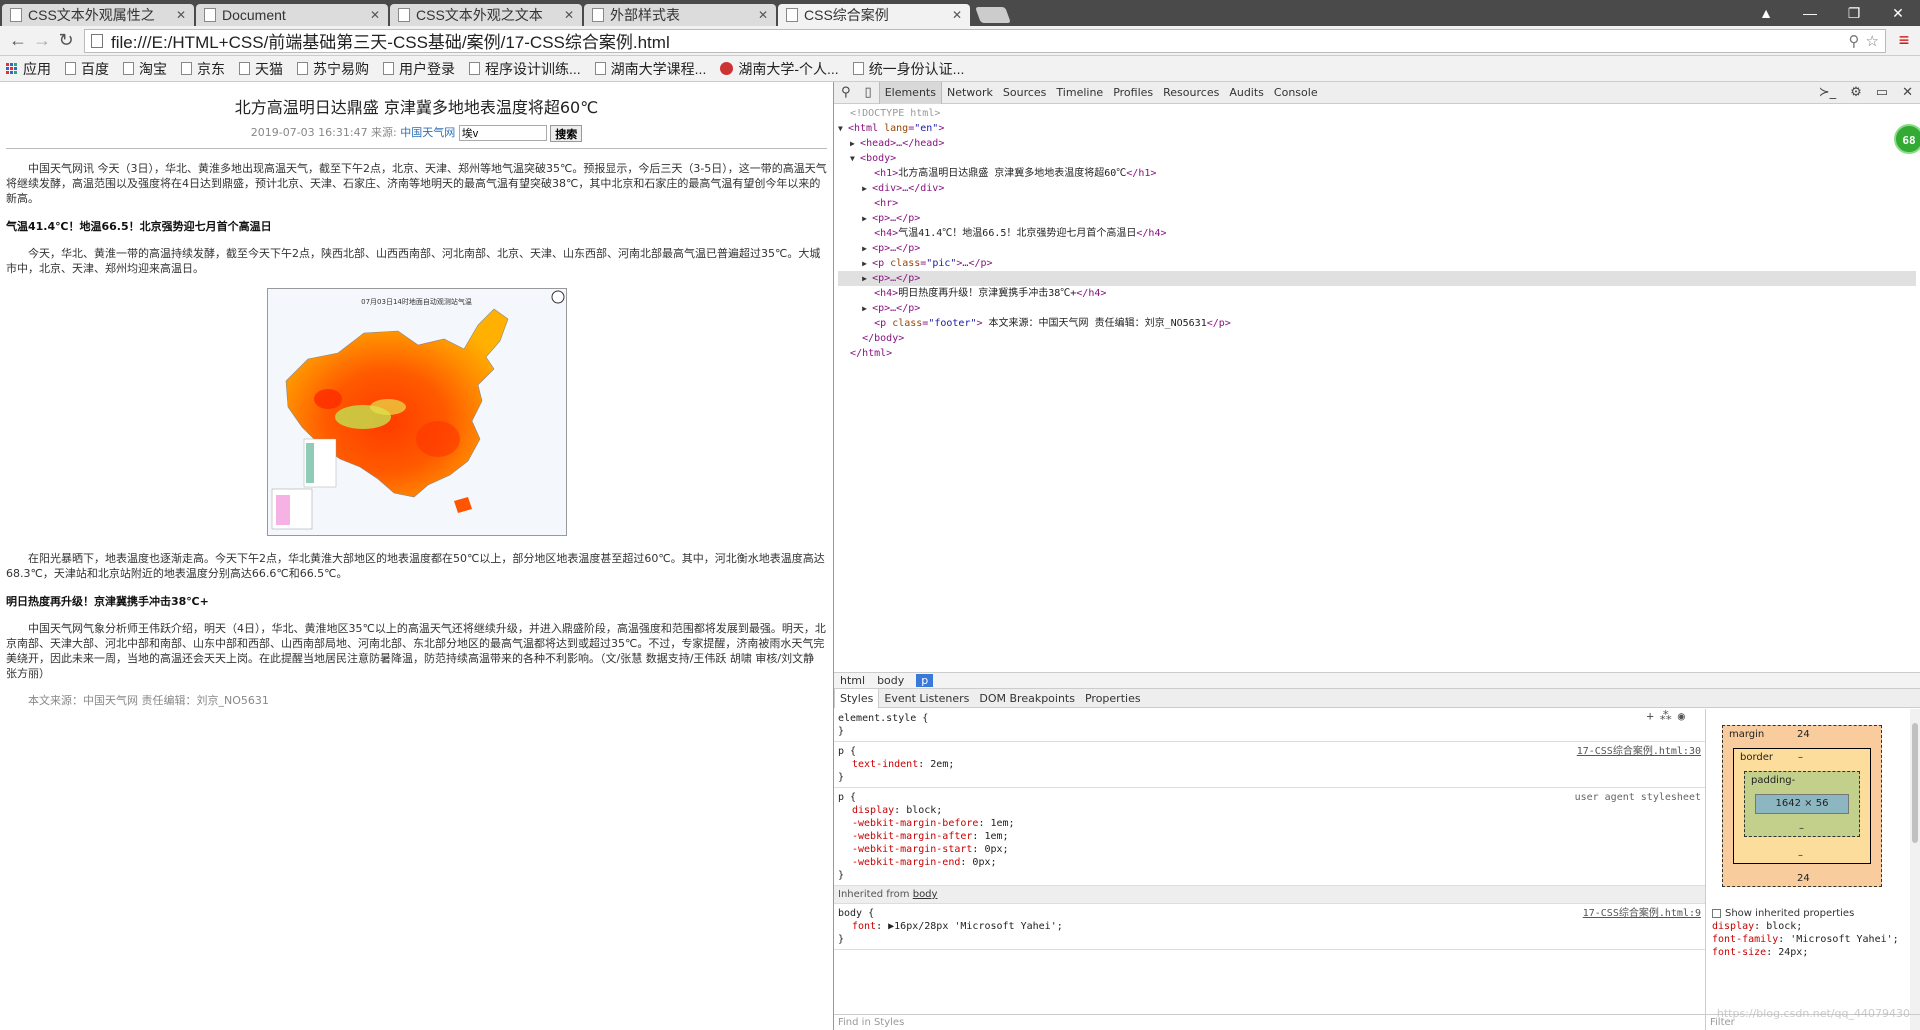  I want to click on dom-node: ▼ <body>, so click(1377, 158).